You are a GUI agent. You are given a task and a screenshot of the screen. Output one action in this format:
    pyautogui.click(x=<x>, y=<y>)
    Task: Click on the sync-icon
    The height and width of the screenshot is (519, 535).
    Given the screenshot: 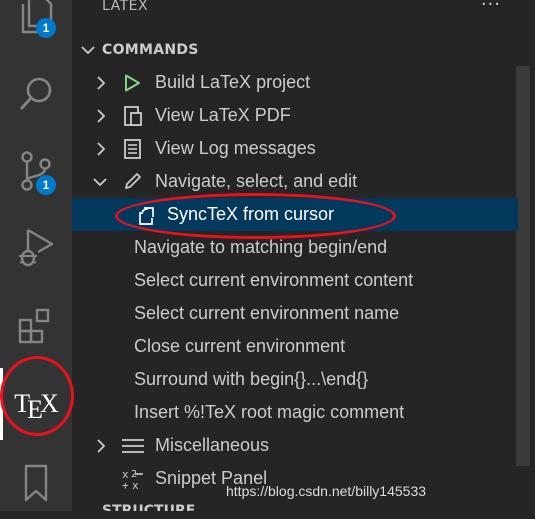 What is the action you would take?
    pyautogui.click(x=146, y=216)
    